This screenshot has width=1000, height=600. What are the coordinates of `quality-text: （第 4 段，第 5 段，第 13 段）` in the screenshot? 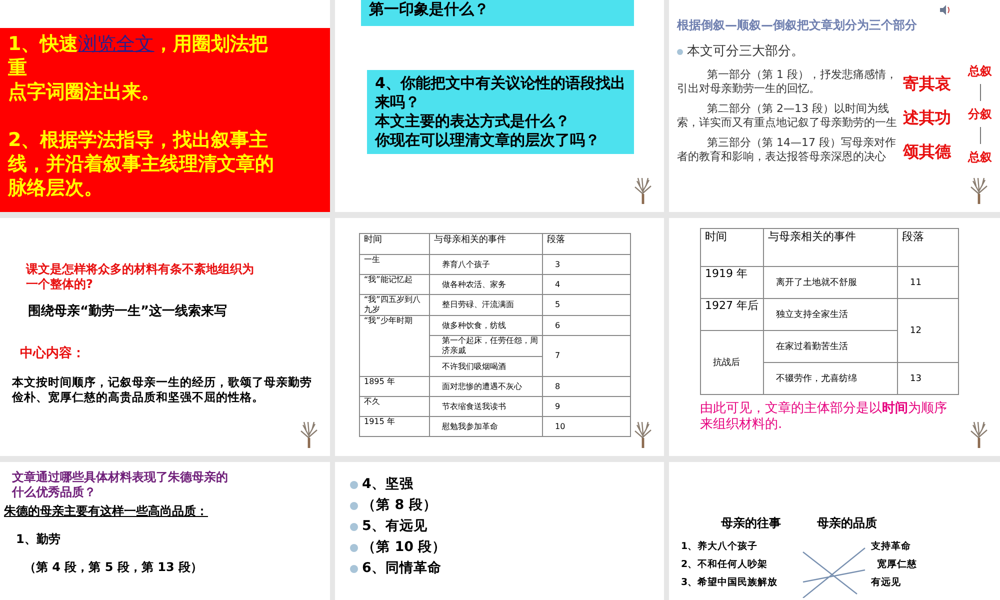 It's located at (114, 567).